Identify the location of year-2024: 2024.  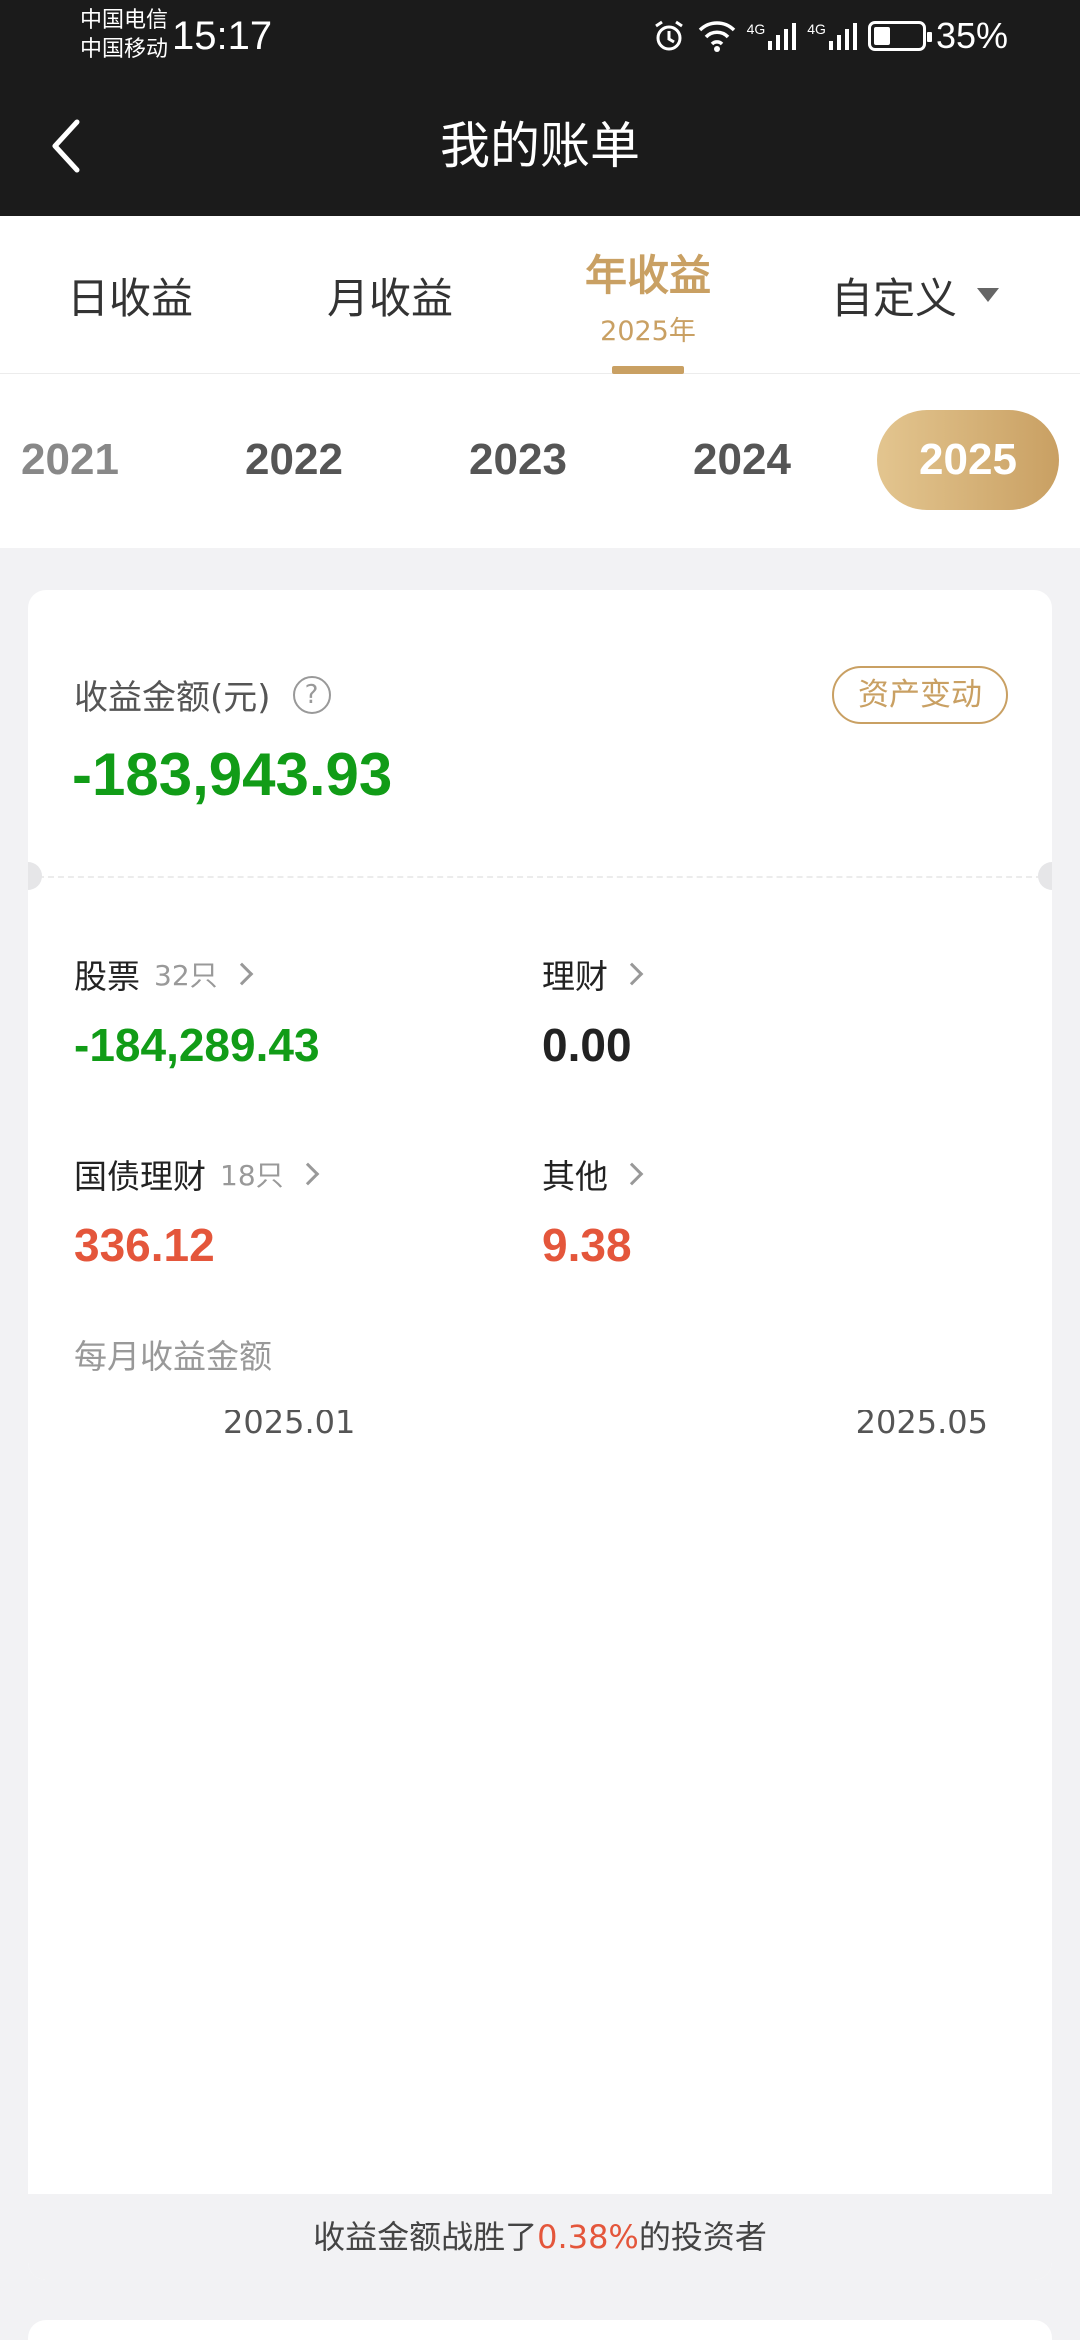
(742, 460).